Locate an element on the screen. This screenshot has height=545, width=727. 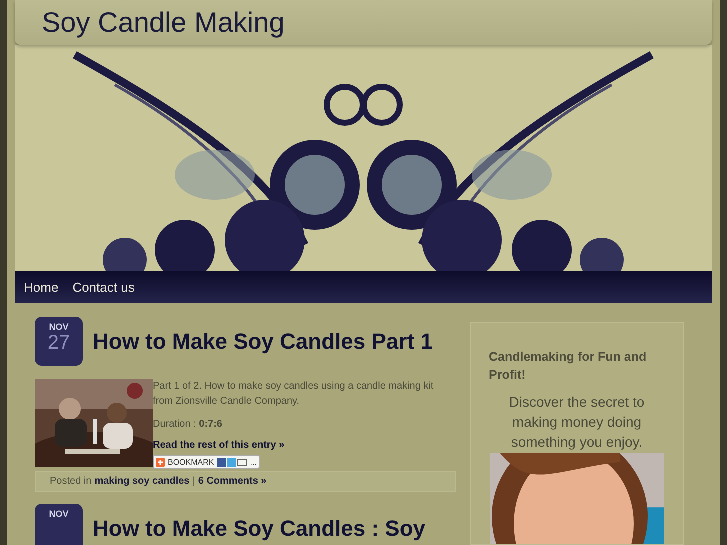
read-more-link: Read the rest of this entry » is located at coordinates (219, 445).